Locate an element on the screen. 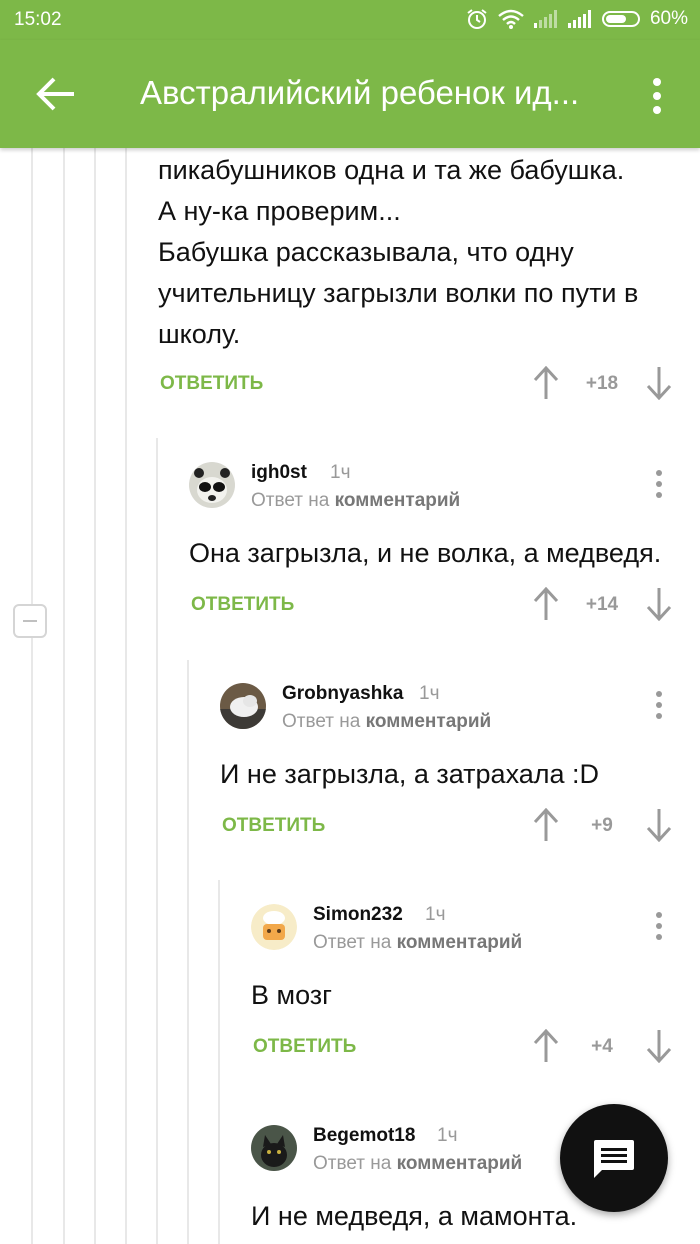 The height and width of the screenshot is (1244, 700). comment-score: +14 is located at coordinates (602, 604).